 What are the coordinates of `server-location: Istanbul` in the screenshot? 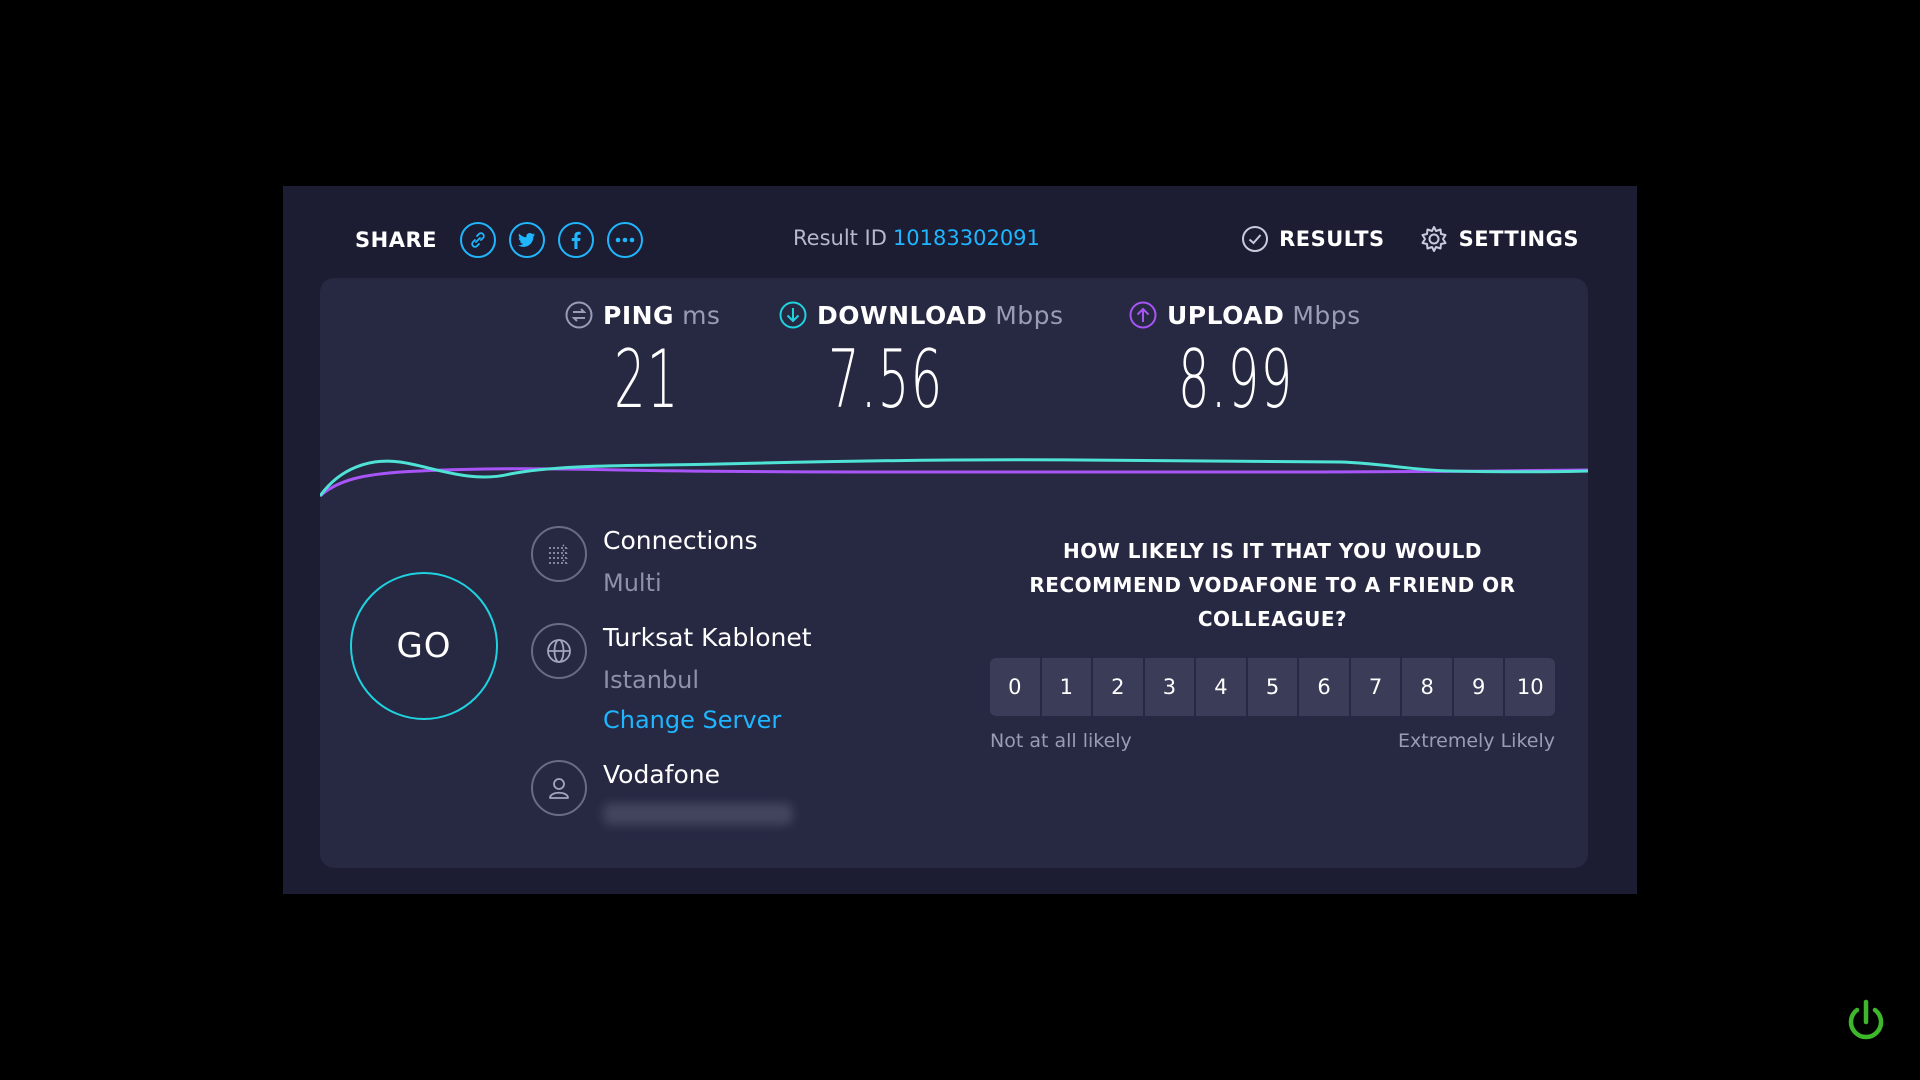 It's located at (651, 680).